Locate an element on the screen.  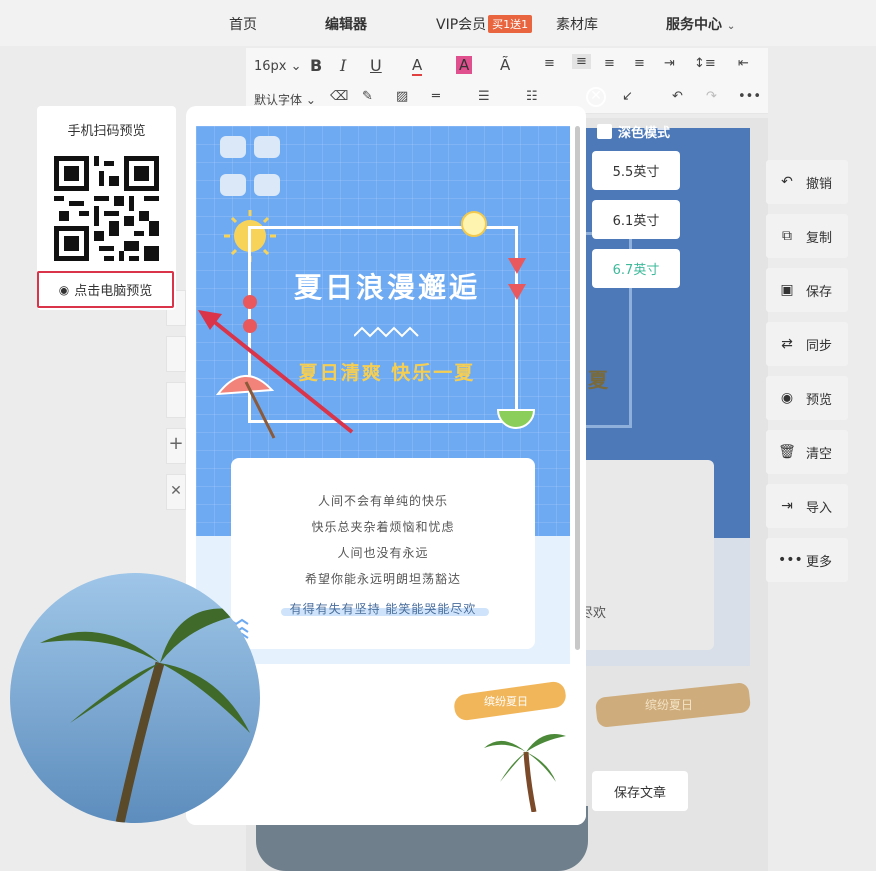
sidebar-button-label: 清空 is located at coordinates (819, 454).